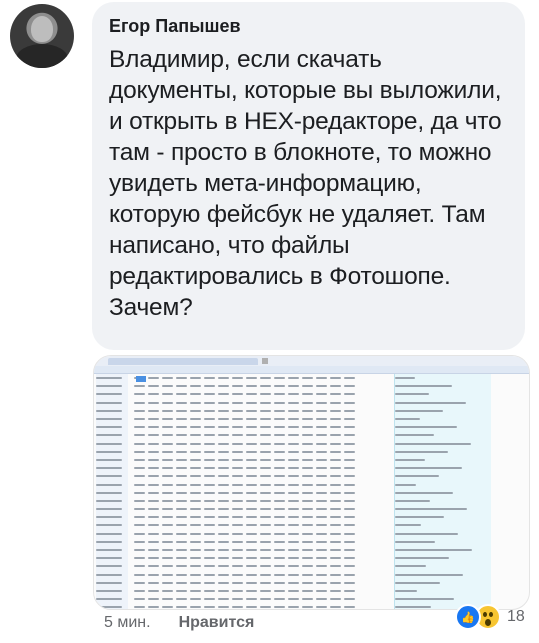 This screenshot has width=539, height=643. What do you see at coordinates (42, 56) in the screenshot?
I see `avatar-shoulders` at bounding box center [42, 56].